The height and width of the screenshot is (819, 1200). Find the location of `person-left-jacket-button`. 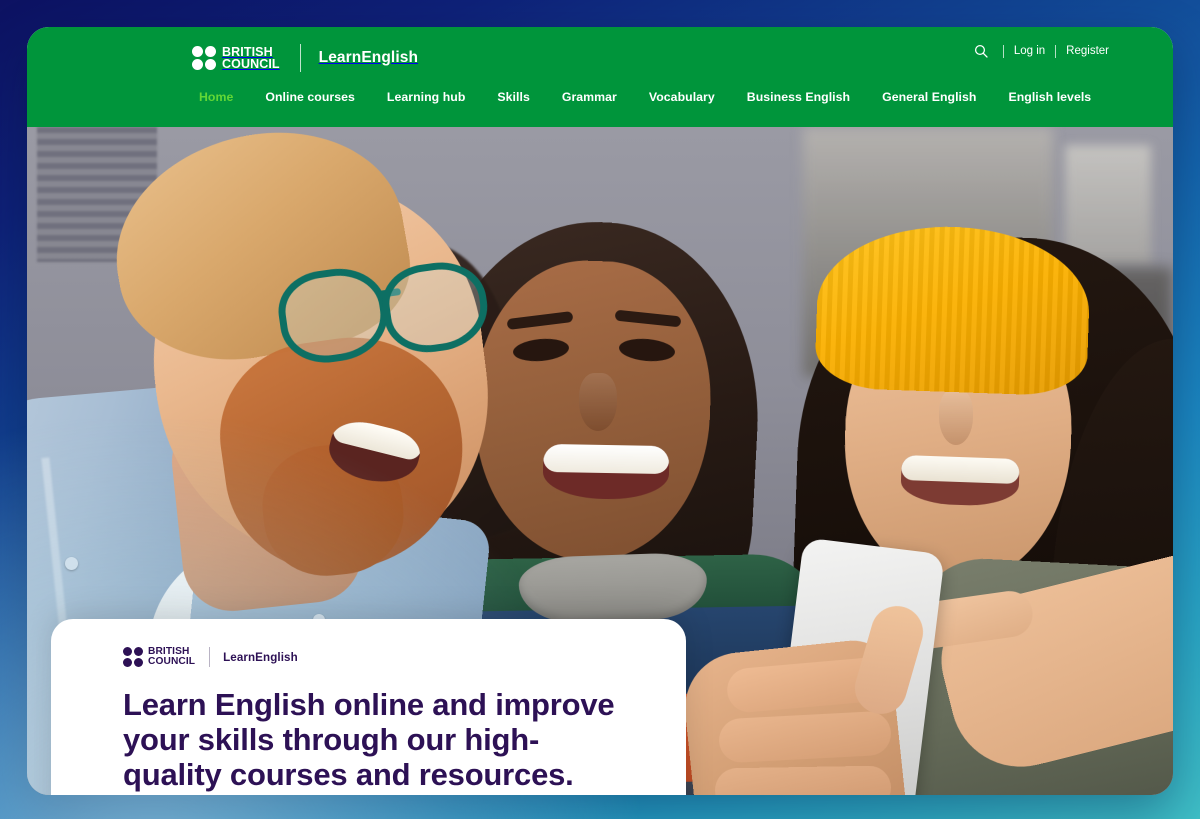

person-left-jacket-button is located at coordinates (71, 563).